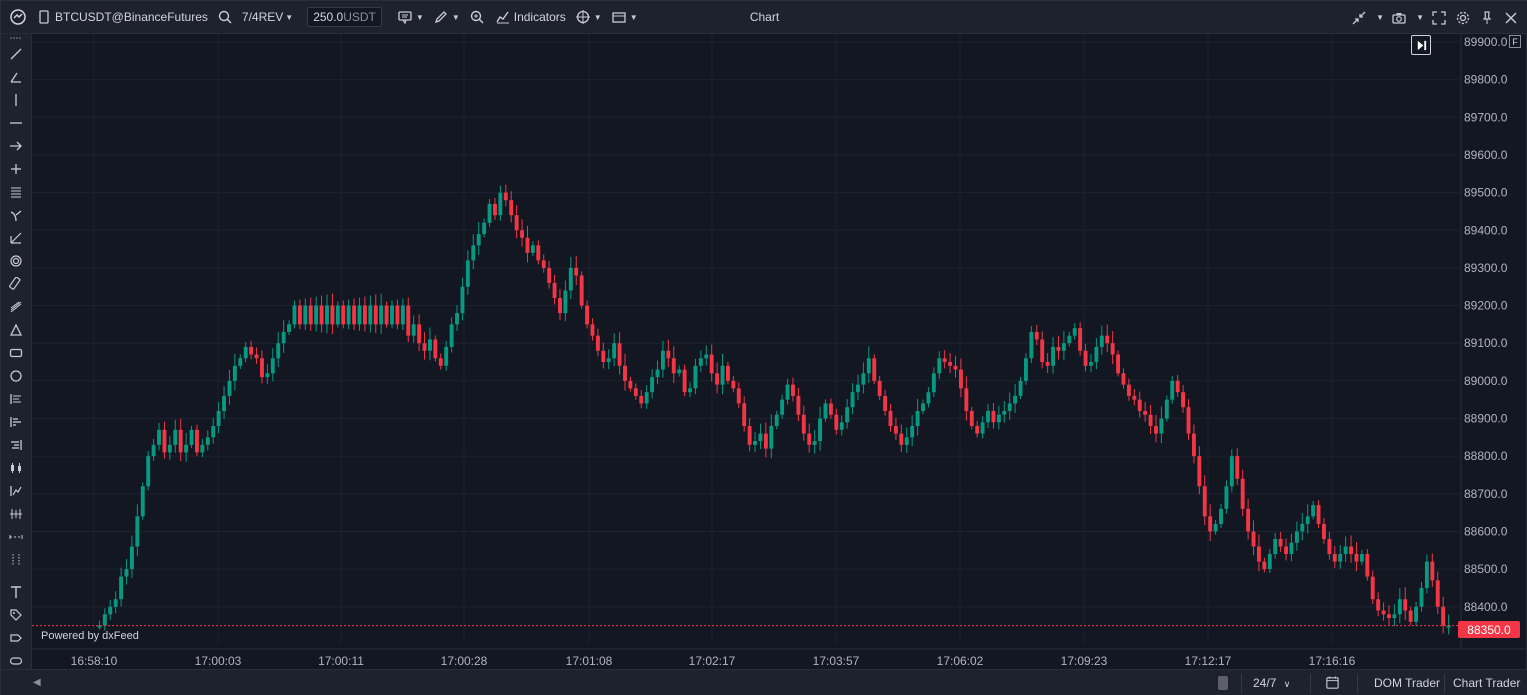 The width and height of the screenshot is (1527, 695). What do you see at coordinates (16, 261) in the screenshot?
I see `spiral-icon` at bounding box center [16, 261].